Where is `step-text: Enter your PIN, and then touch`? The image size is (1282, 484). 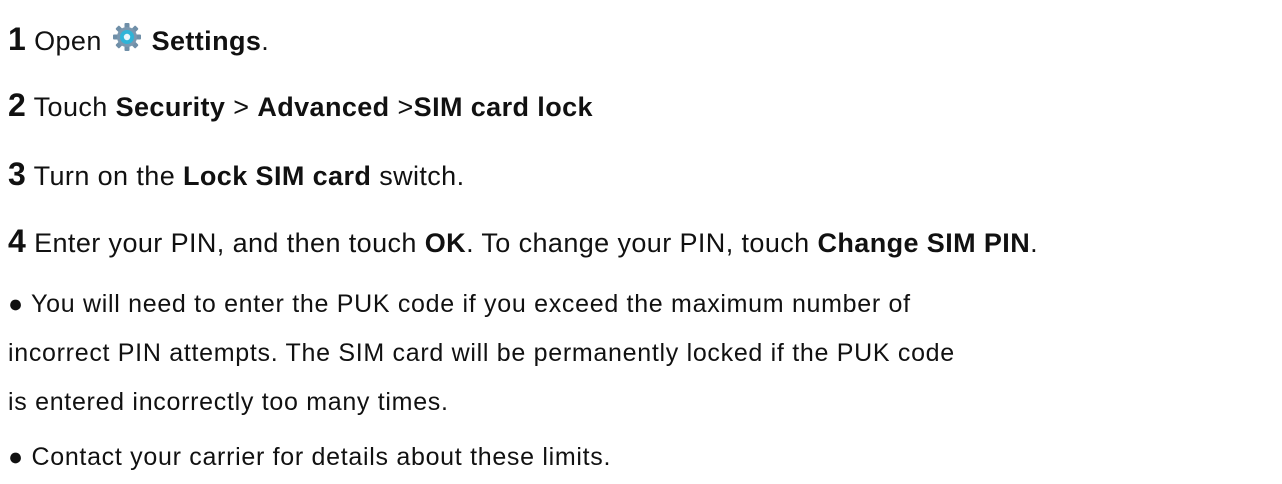 step-text: Enter your PIN, and then touch is located at coordinates (225, 243).